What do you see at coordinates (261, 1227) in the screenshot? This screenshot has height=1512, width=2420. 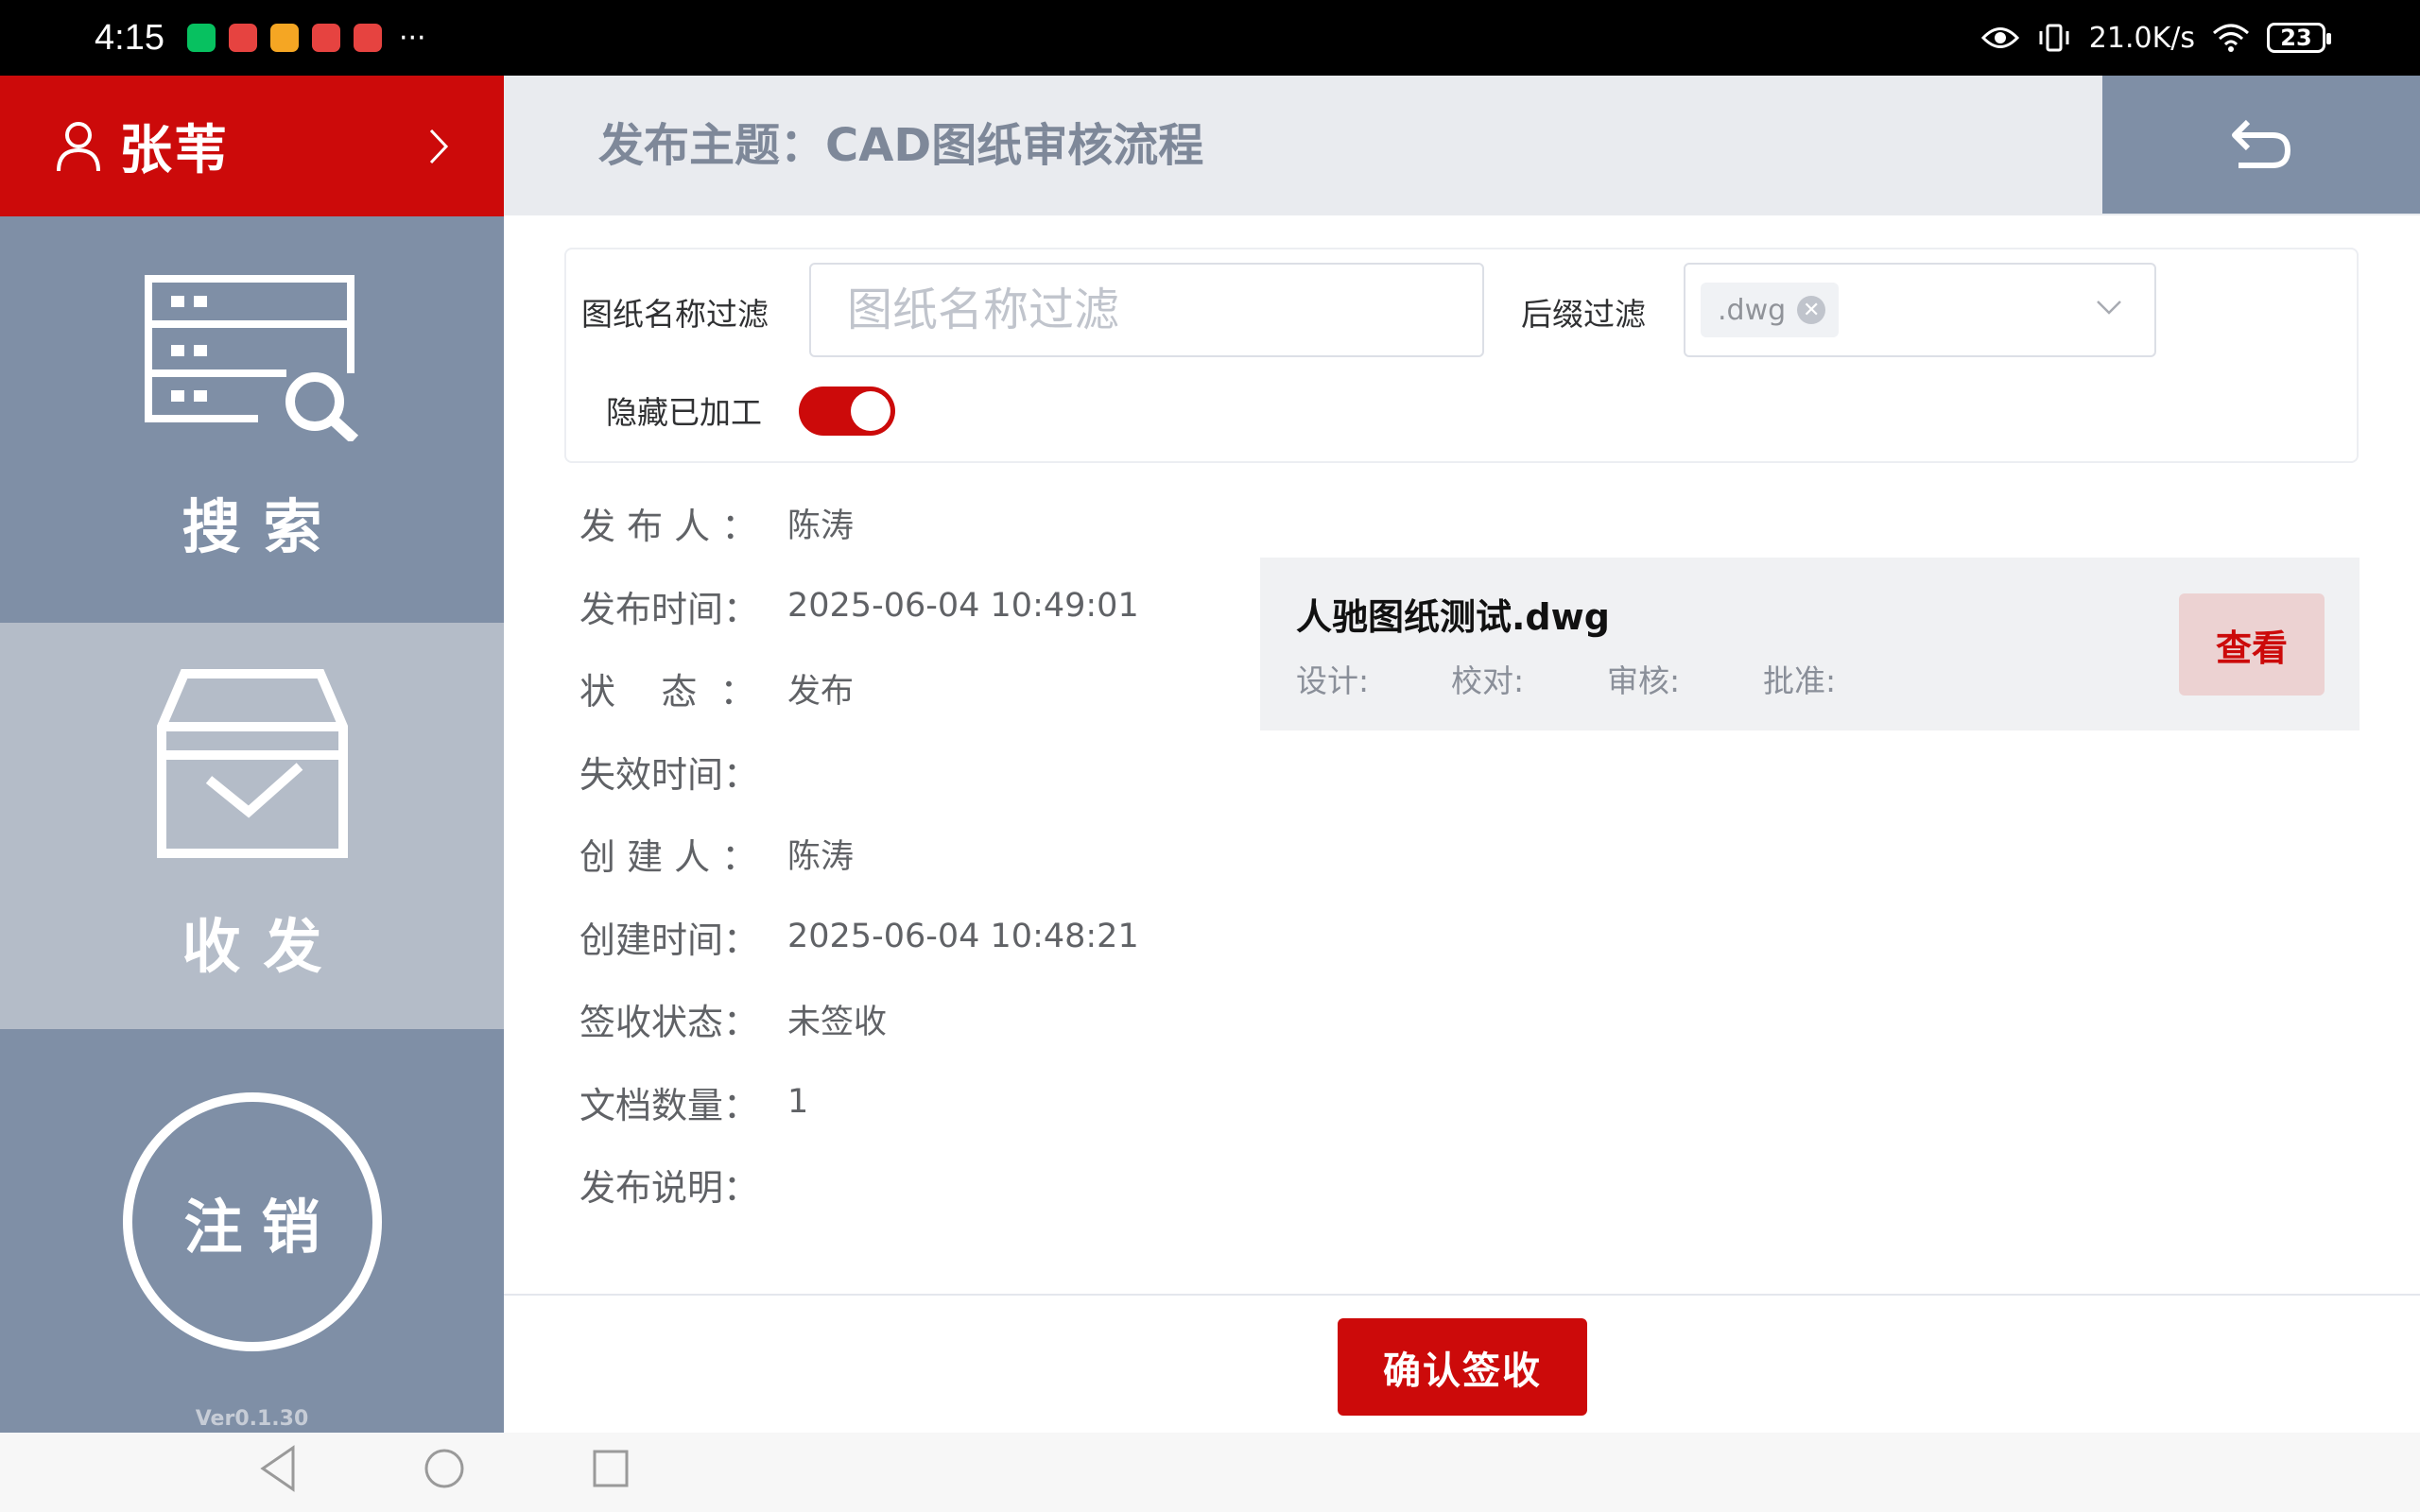 I see `logout-label: 注销` at bounding box center [261, 1227].